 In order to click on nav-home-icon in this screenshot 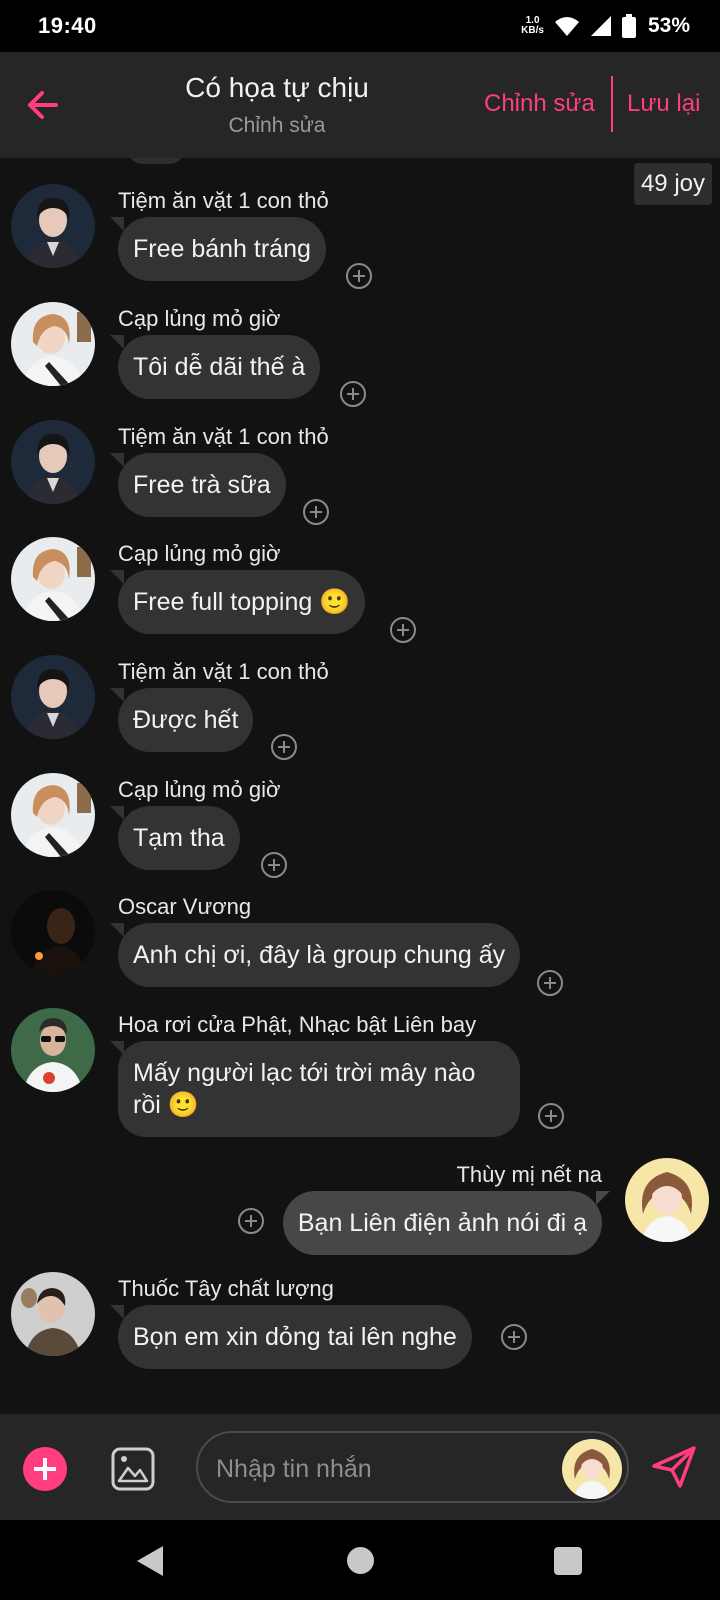, I will do `click(360, 1560)`.